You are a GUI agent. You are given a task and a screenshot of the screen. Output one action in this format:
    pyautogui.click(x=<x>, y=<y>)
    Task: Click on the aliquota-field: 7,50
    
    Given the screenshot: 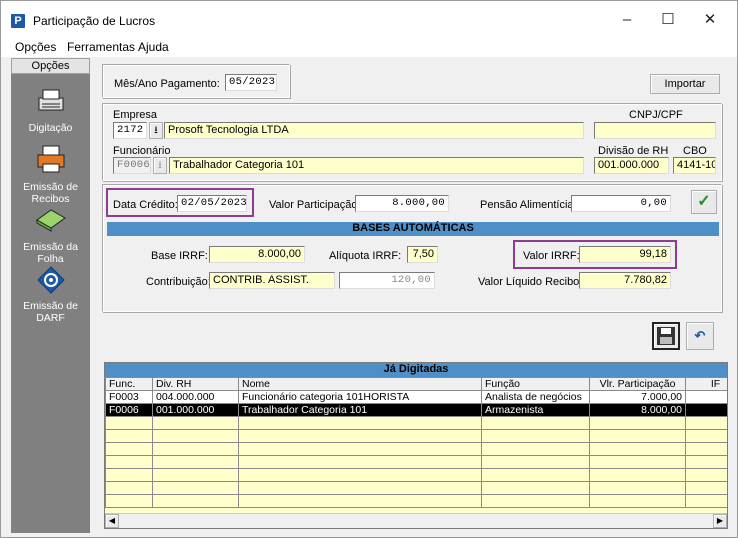 What is the action you would take?
    pyautogui.click(x=422, y=254)
    